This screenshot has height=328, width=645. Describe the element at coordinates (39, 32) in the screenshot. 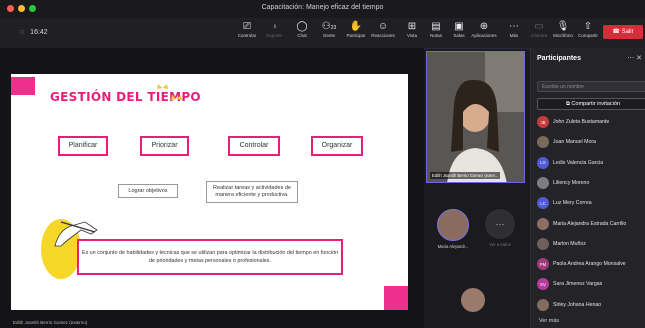

I see `timer-text: 16:42` at that location.